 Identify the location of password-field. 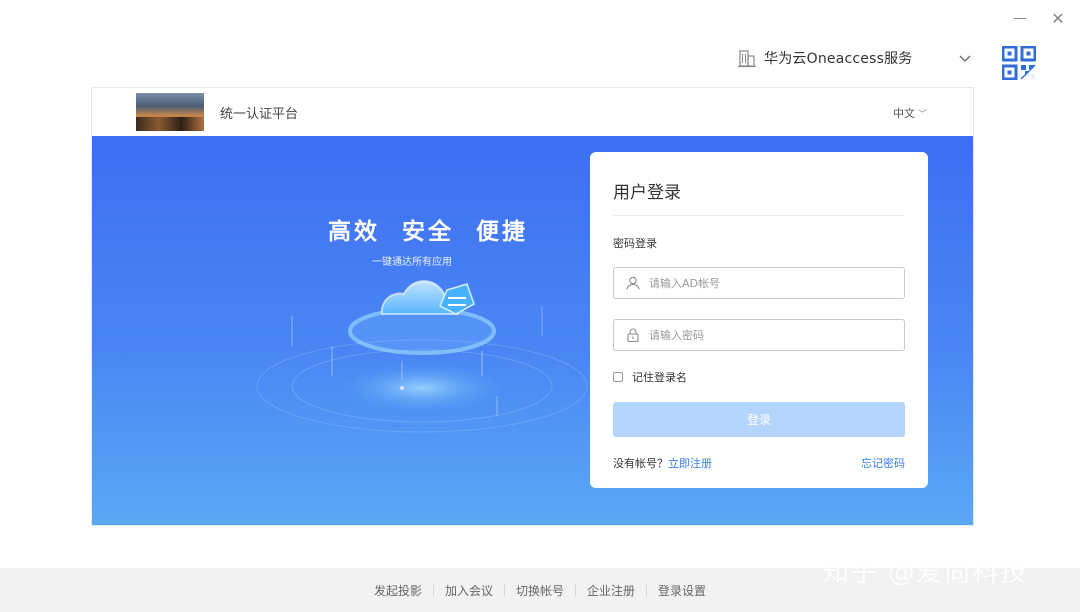
(759, 335).